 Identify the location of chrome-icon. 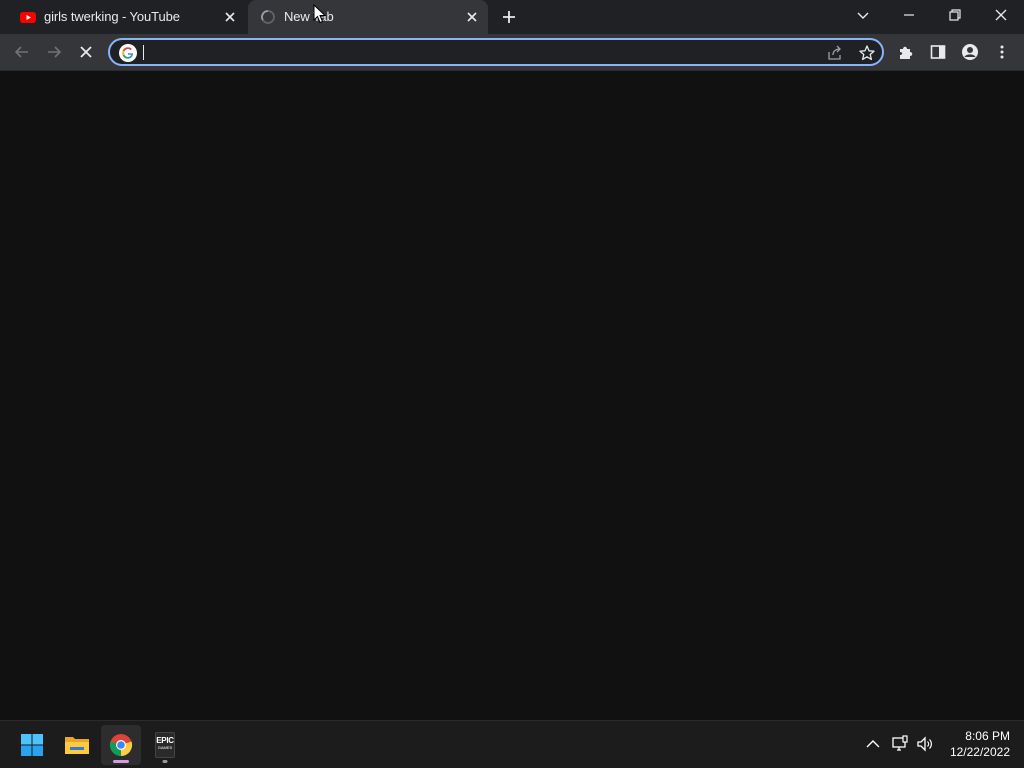
(121, 745).